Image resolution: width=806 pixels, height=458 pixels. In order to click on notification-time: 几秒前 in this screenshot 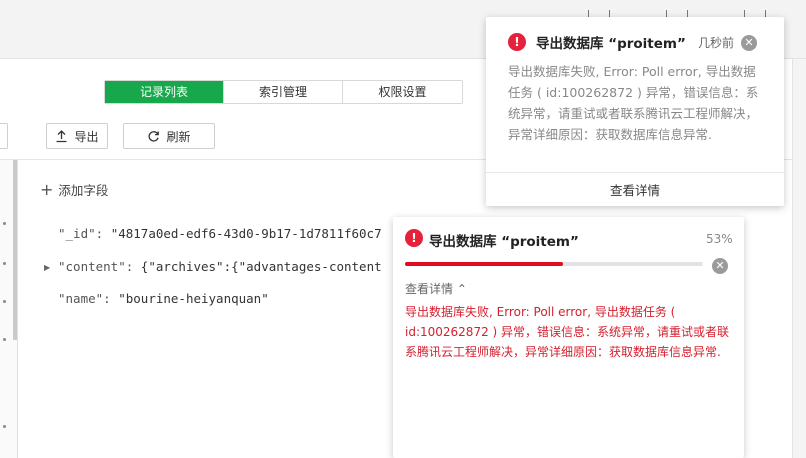, I will do `click(716, 43)`.